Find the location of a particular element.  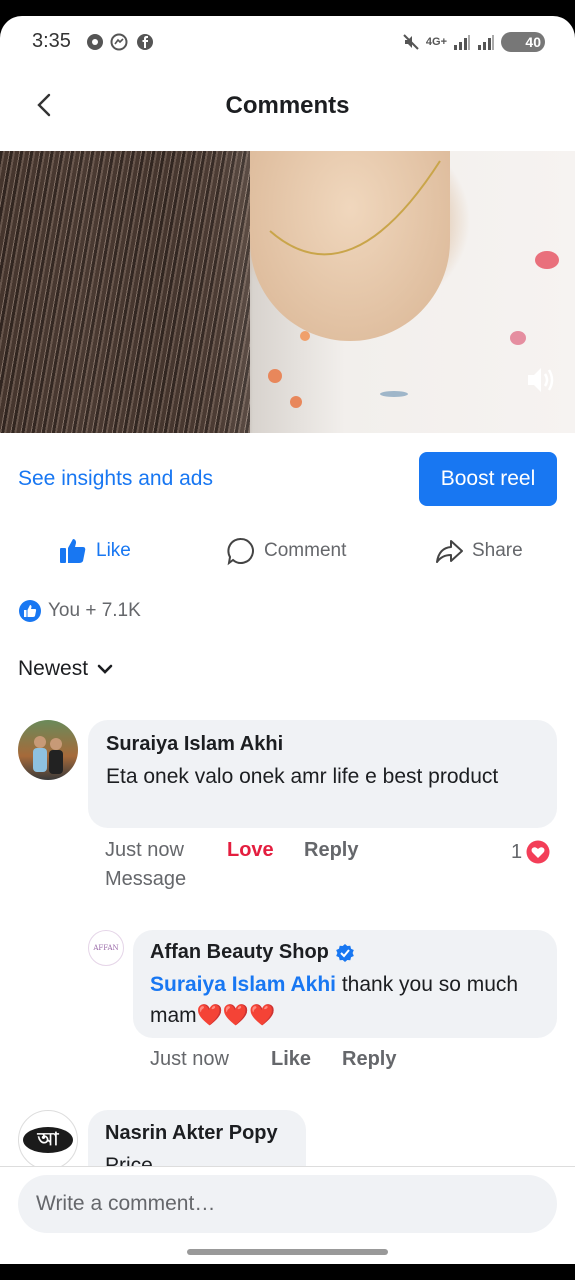

like-thumb-icon is located at coordinates (73, 551).